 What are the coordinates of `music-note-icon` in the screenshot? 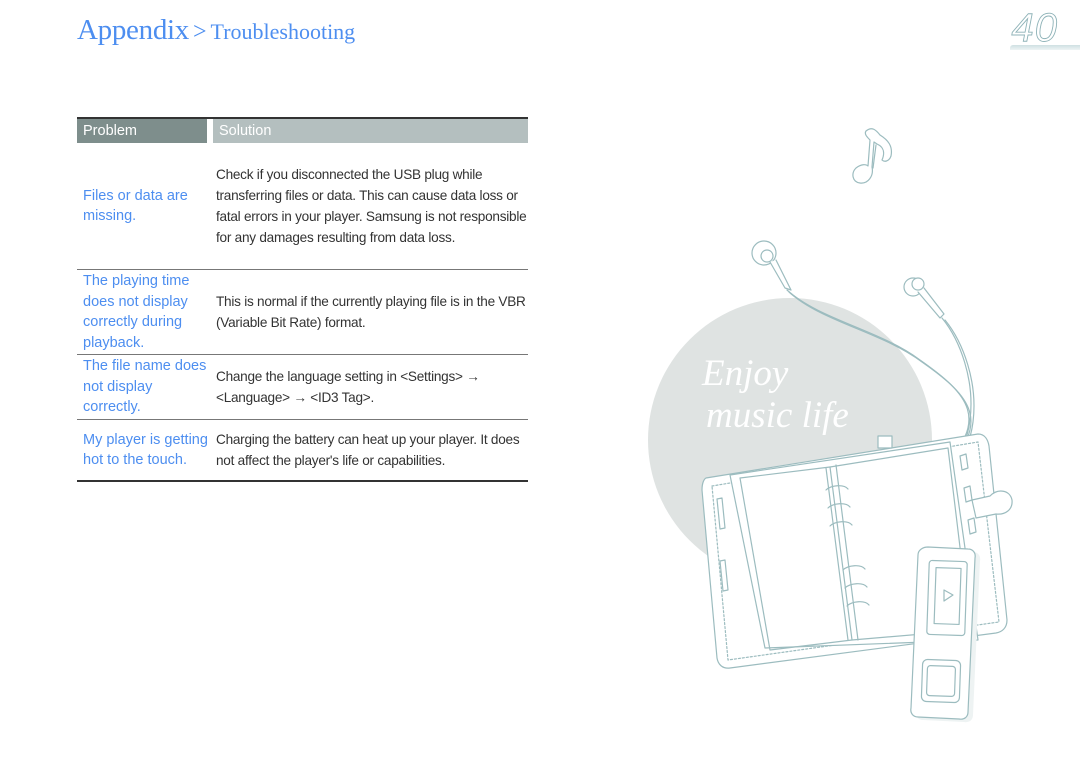 It's located at (872, 156).